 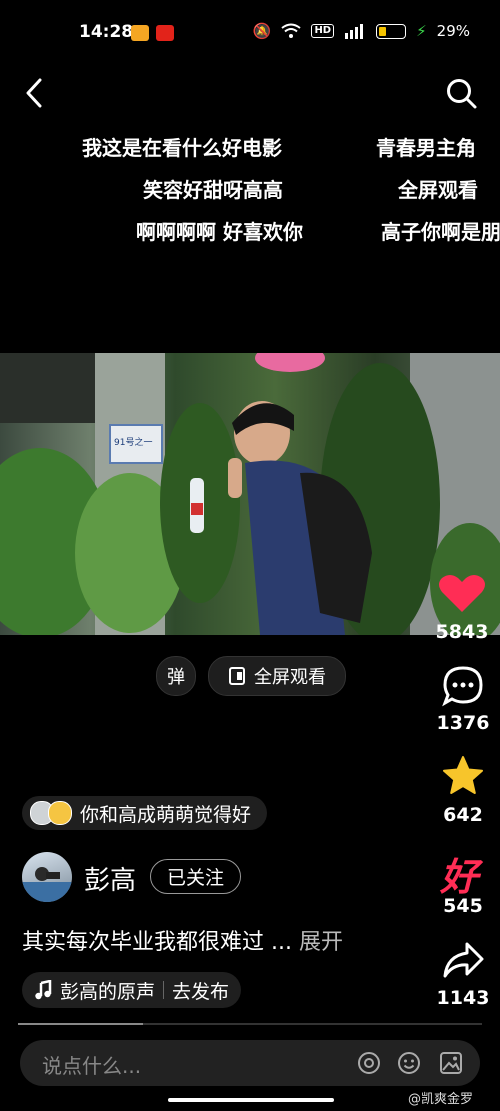 I want to click on comment-count: 1376, so click(x=463, y=723).